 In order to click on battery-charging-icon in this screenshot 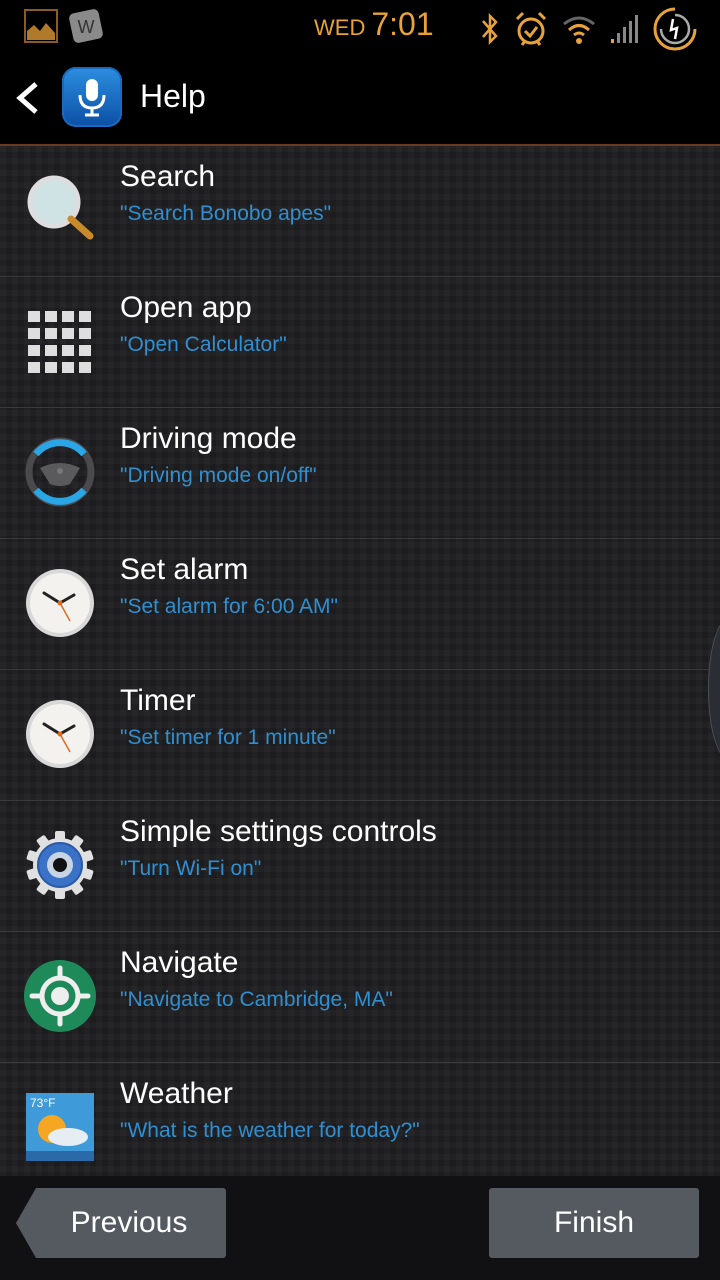, I will do `click(675, 29)`.